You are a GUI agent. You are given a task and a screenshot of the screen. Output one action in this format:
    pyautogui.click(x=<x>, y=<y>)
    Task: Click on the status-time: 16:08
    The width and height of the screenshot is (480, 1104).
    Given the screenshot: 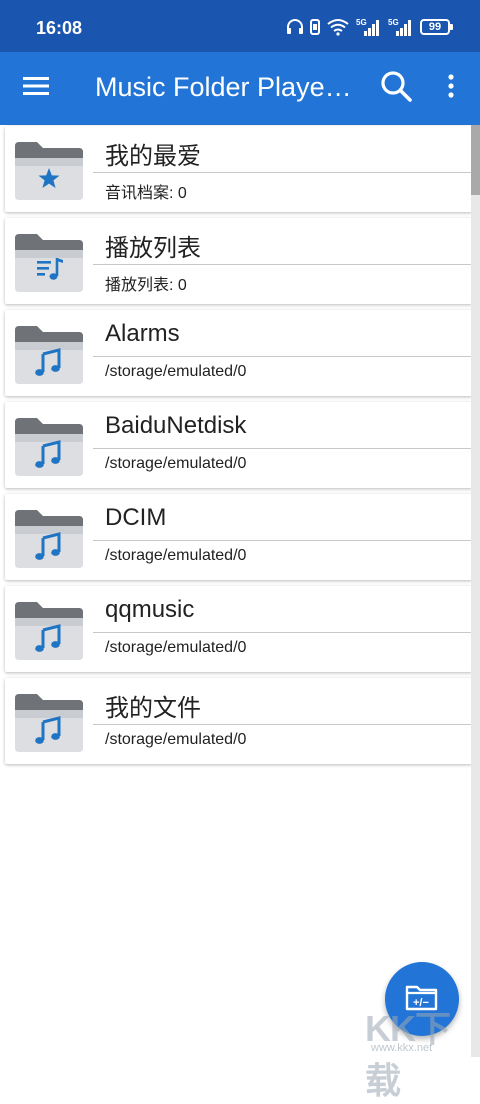 What is the action you would take?
    pyautogui.click(x=59, y=28)
    